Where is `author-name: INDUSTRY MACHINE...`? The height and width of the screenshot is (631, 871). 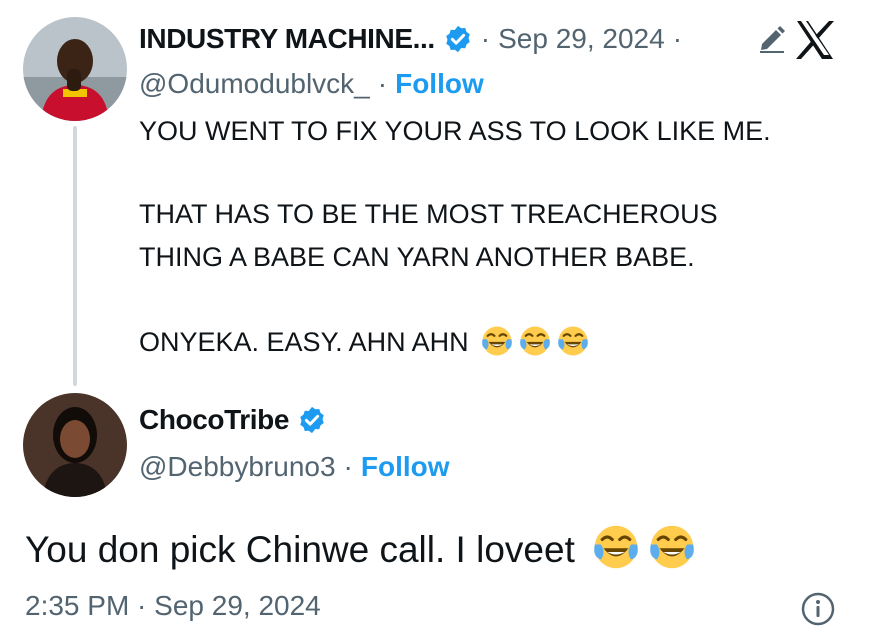 author-name: INDUSTRY MACHINE... is located at coordinates (287, 39).